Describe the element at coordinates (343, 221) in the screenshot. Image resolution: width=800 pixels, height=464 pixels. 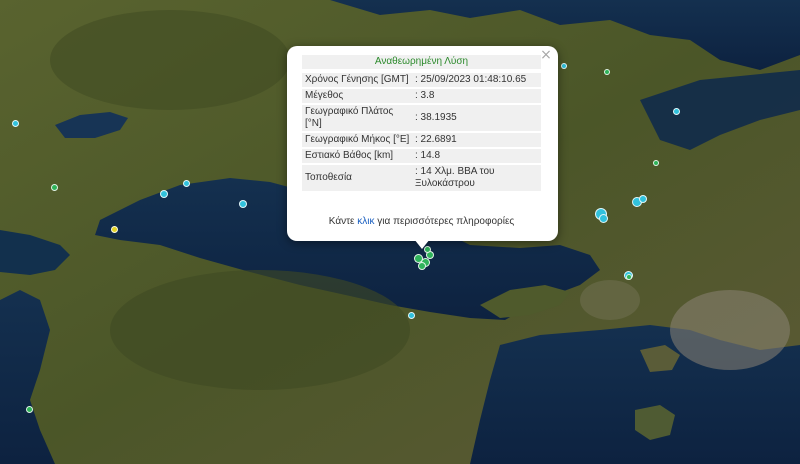
I see `footer-text-pre: Κάντε` at that location.